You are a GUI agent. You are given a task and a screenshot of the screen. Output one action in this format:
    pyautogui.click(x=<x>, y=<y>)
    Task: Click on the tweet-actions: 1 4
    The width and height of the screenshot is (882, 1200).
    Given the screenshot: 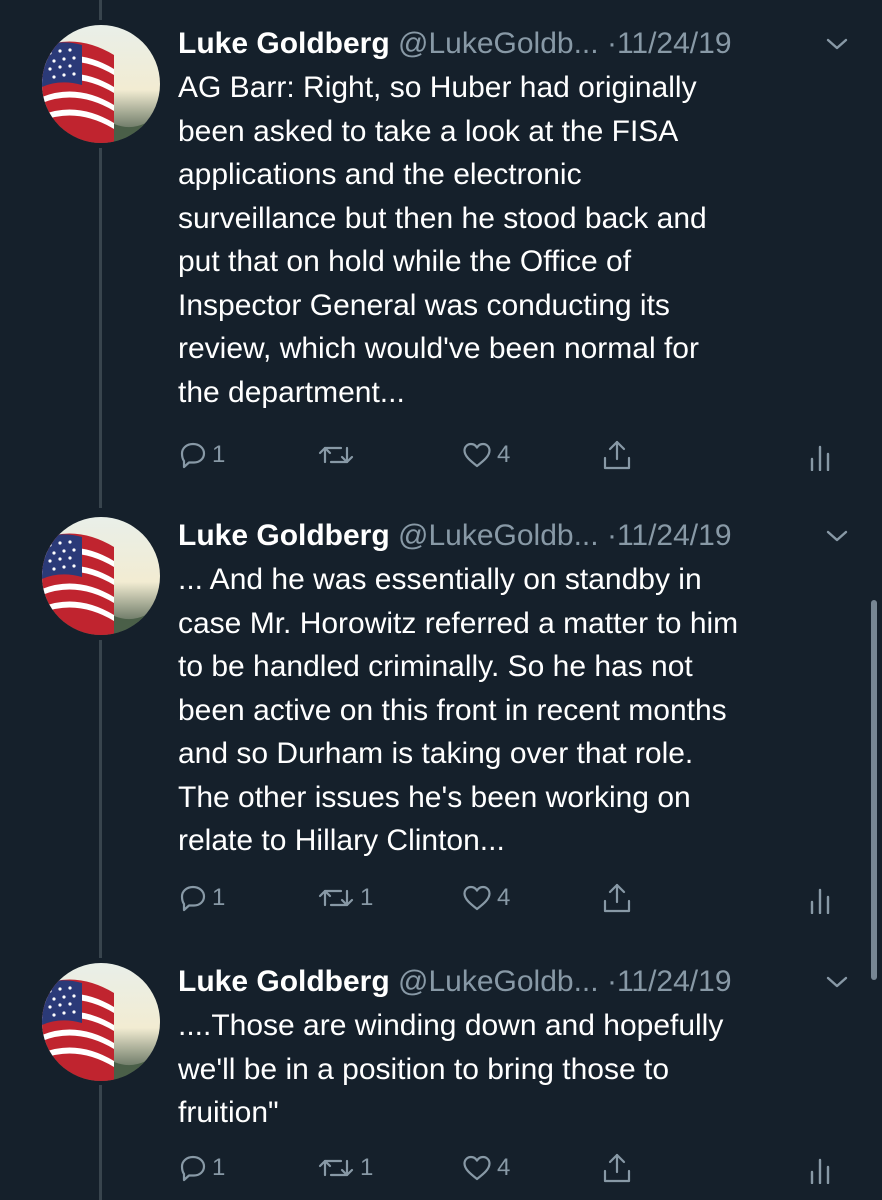 What is the action you would take?
    pyautogui.click(x=518, y=455)
    